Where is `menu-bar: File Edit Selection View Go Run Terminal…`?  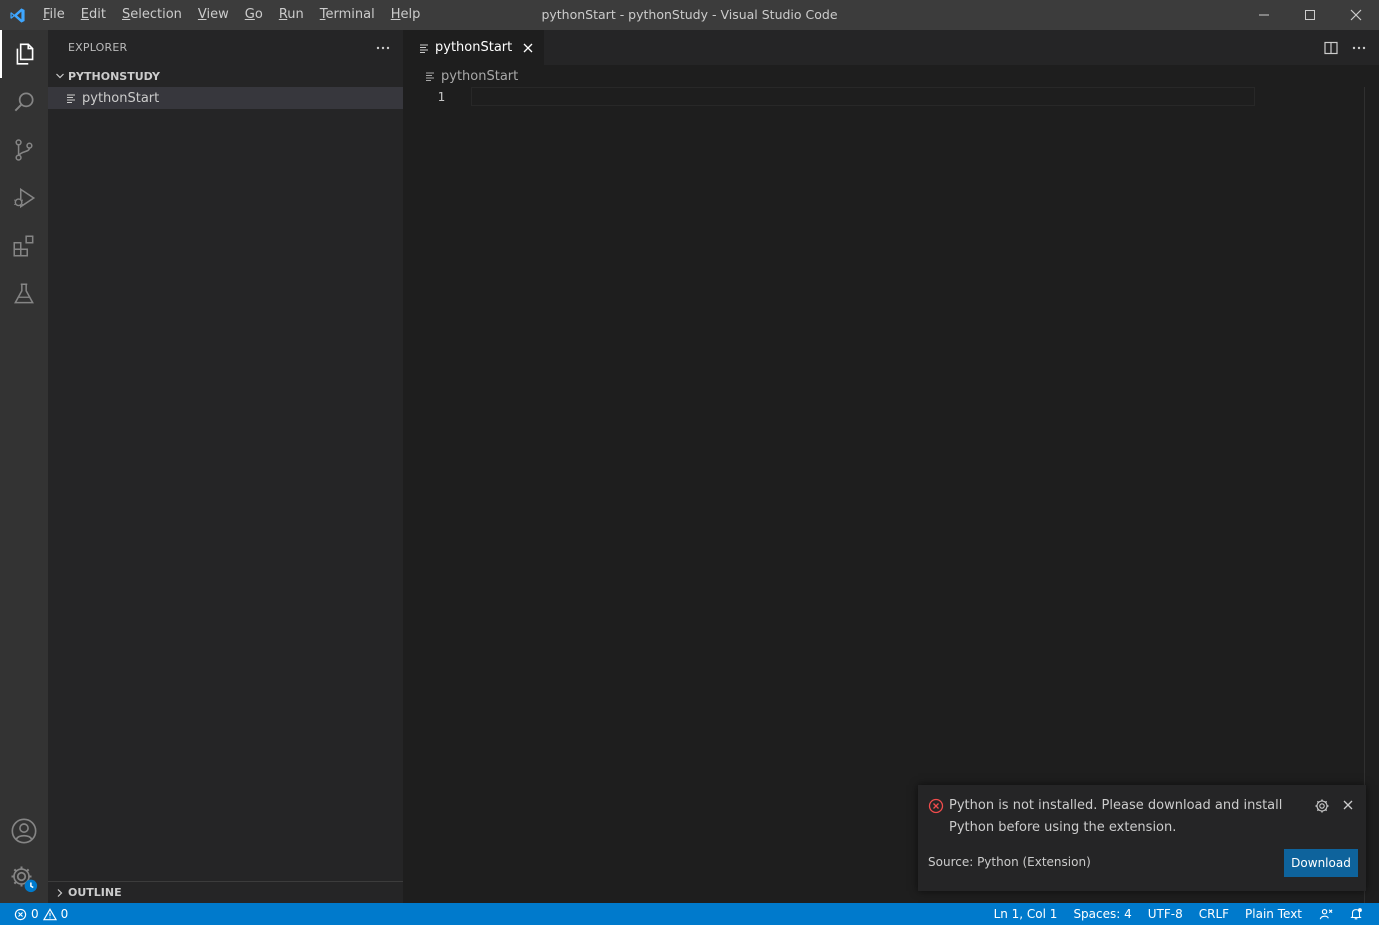
menu-bar: File Edit Selection View Go Run Terminal… is located at coordinates (231, 15).